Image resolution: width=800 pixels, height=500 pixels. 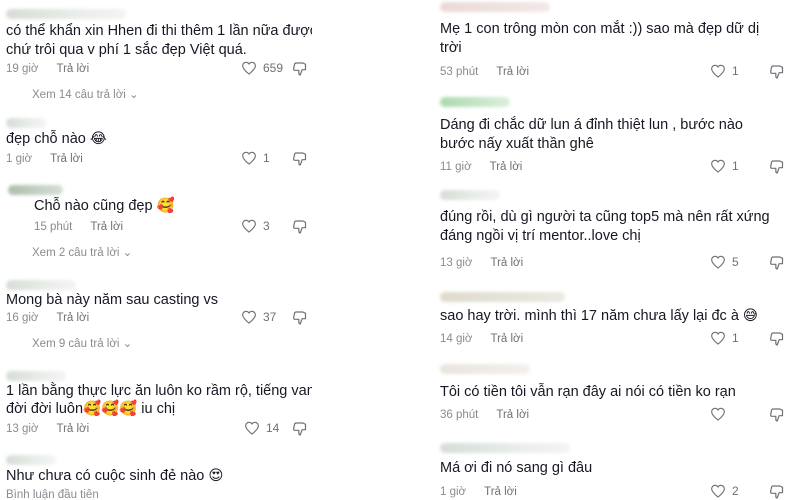 What do you see at coordinates (478, 492) in the screenshot?
I see `comment-meta: 1 giờ Trả lời` at bounding box center [478, 492].